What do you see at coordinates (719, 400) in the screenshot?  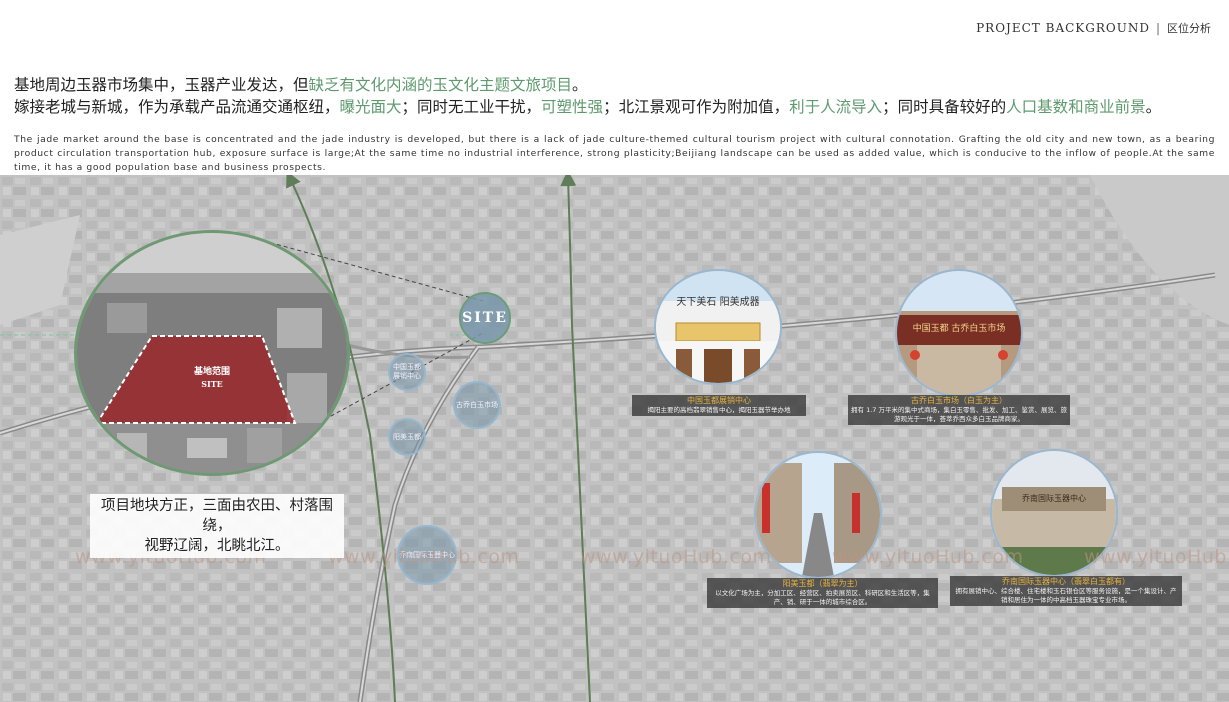 I see `market-1-title: 中国玉都展销中心` at bounding box center [719, 400].